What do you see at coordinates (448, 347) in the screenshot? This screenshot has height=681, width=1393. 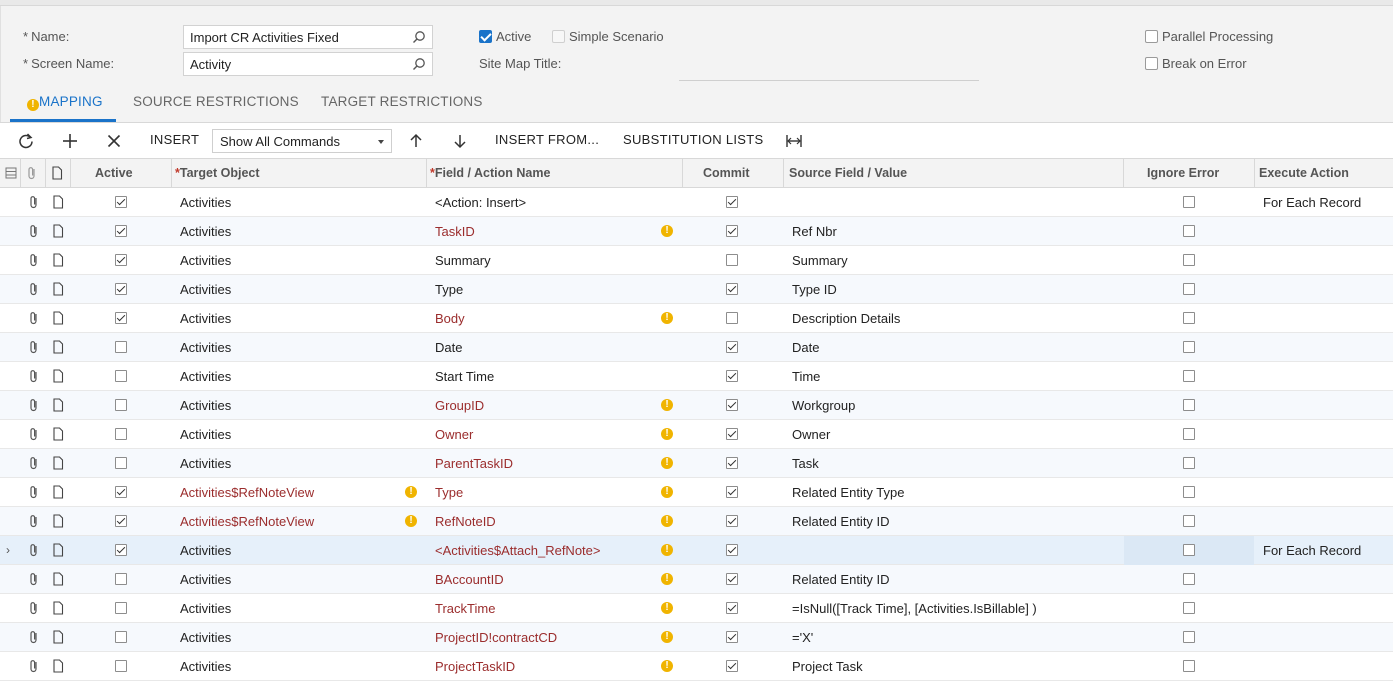 I see `row-field-action: Date` at bounding box center [448, 347].